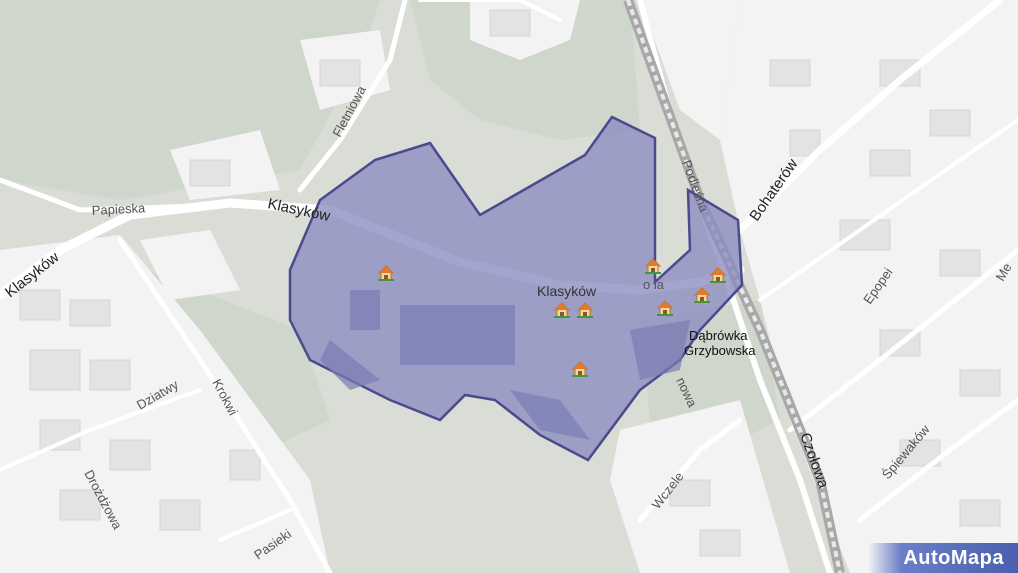 Image resolution: width=1018 pixels, height=573 pixels. I want to click on street-label-fragment-ola: o la, so click(654, 284).